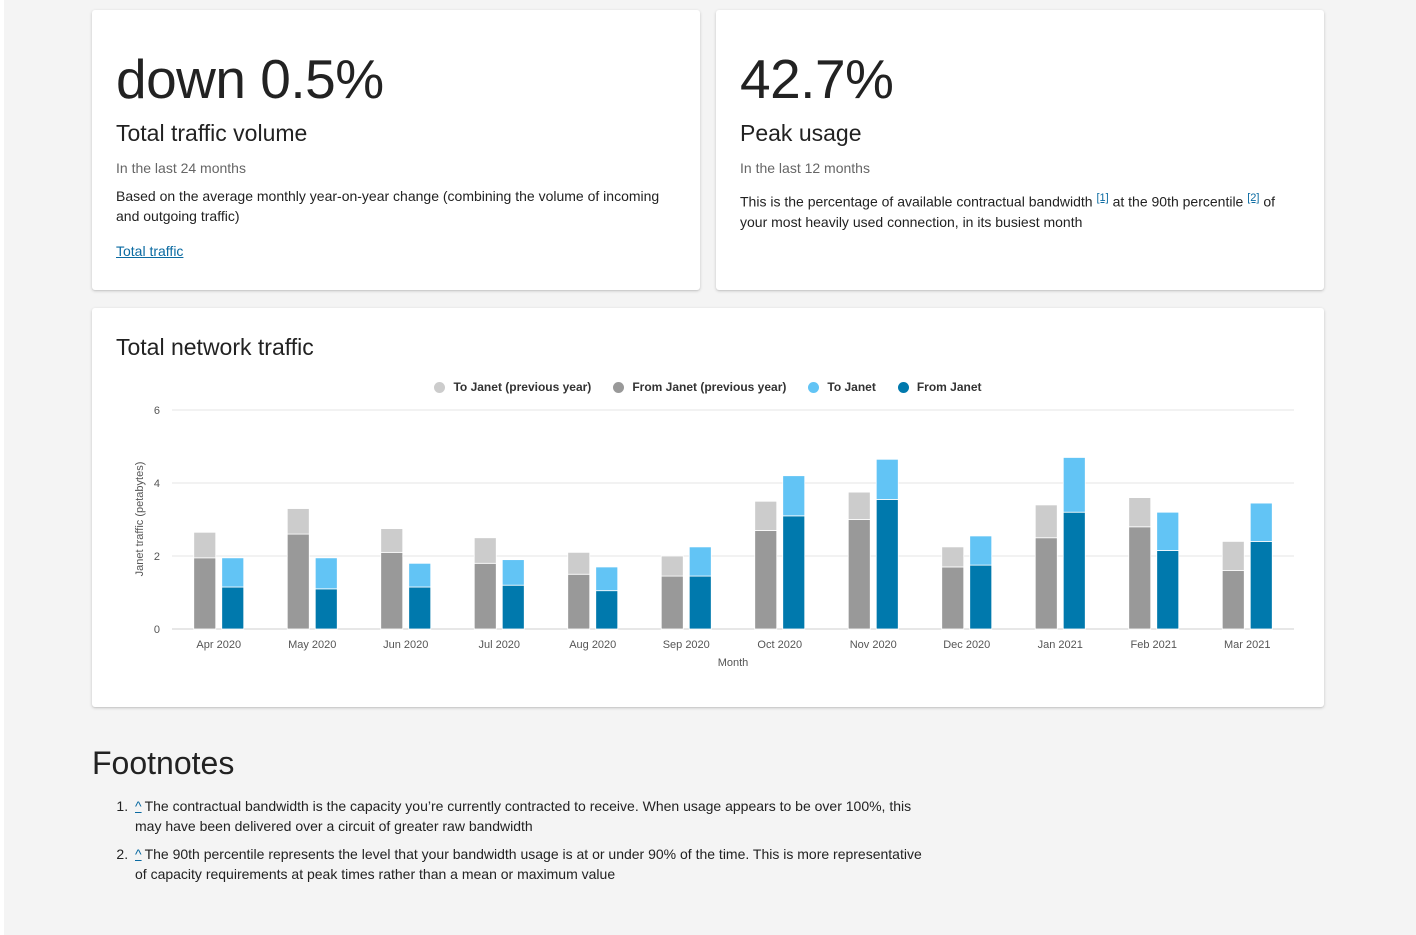  I want to click on x-tick-label: Dec 2020, so click(966, 645).